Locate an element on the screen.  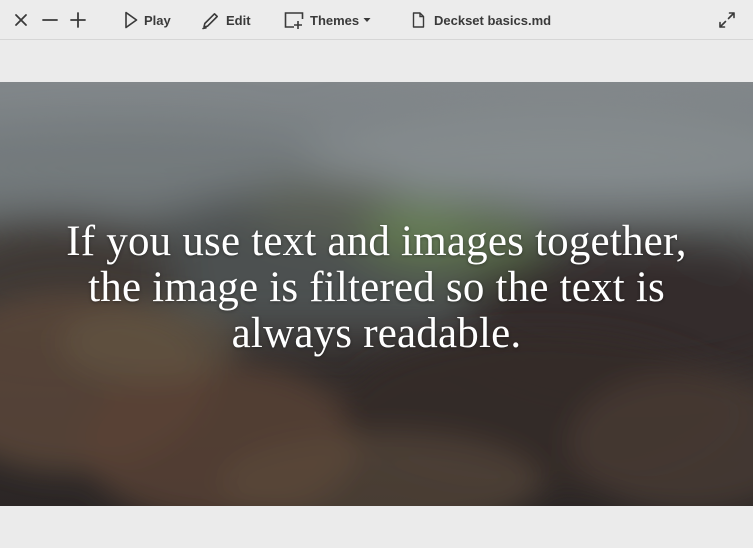
plus-icon is located at coordinates (78, 20).